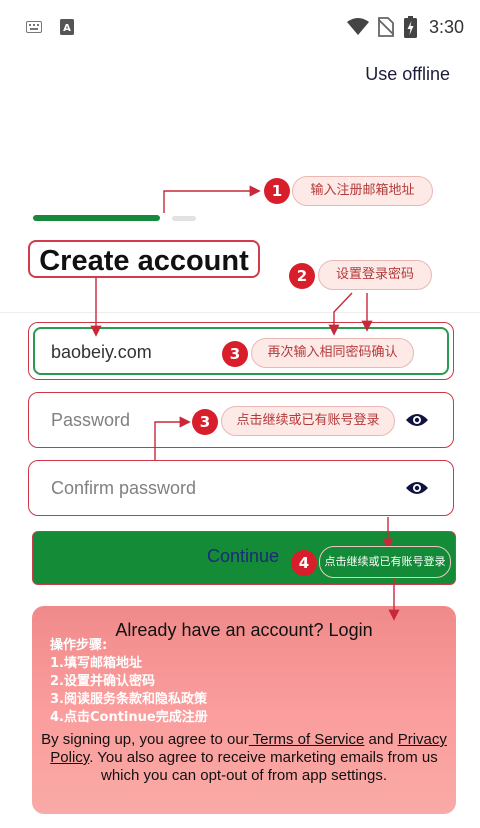  I want to click on annotation-badge: 1, so click(277, 191).